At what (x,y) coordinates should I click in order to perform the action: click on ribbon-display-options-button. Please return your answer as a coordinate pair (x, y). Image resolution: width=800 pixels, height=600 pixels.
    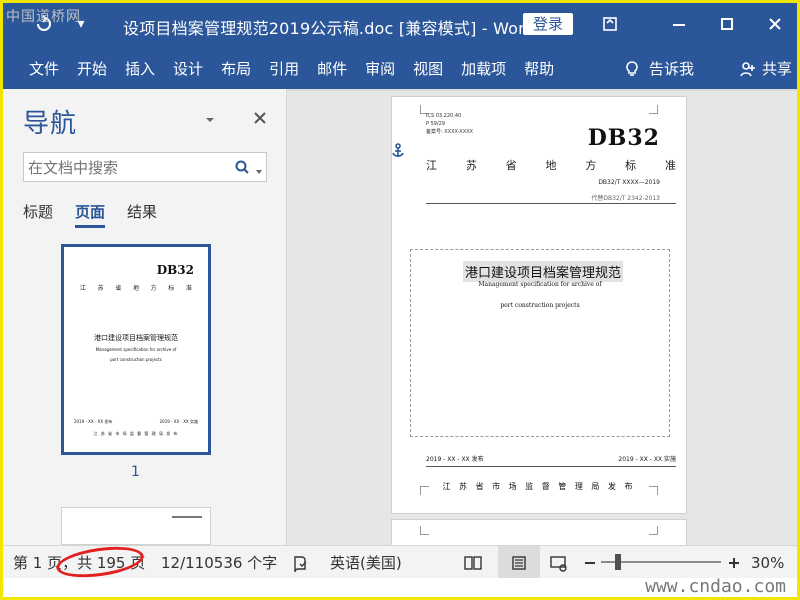
    Looking at the image, I should click on (610, 24).